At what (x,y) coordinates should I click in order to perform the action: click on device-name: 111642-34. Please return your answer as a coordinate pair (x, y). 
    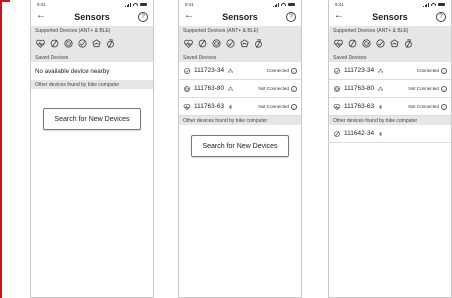
    Looking at the image, I should click on (359, 133).